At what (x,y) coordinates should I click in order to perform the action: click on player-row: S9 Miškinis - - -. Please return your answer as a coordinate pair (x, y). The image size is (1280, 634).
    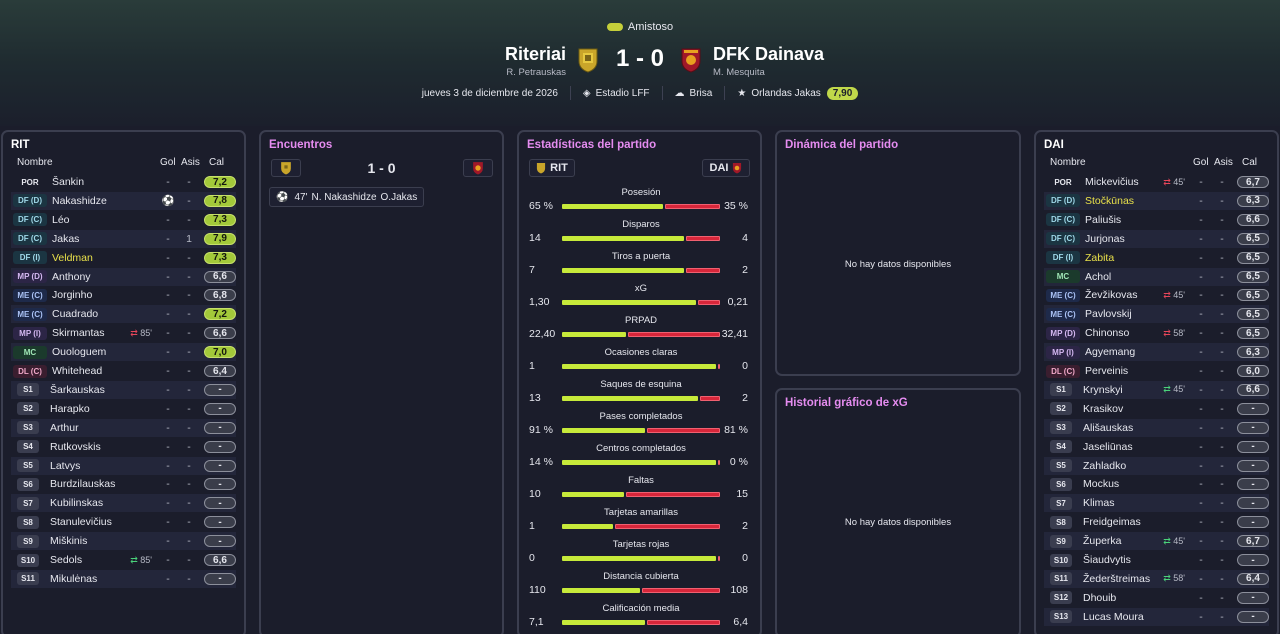
    Looking at the image, I should click on (123, 541).